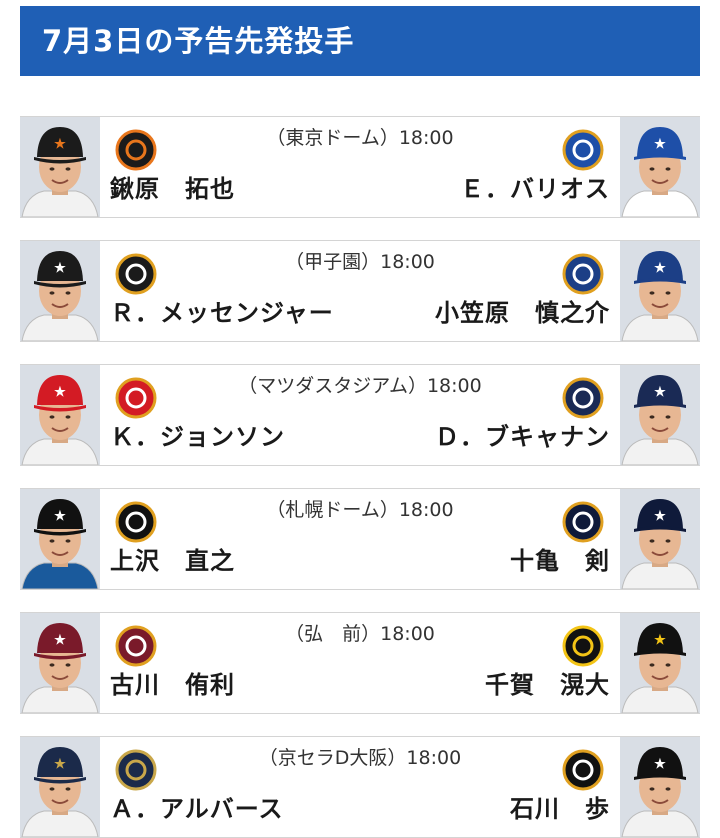  What do you see at coordinates (197, 434) in the screenshot?
I see `home-pitcher-name: Ｋ．ジョンソン` at bounding box center [197, 434].